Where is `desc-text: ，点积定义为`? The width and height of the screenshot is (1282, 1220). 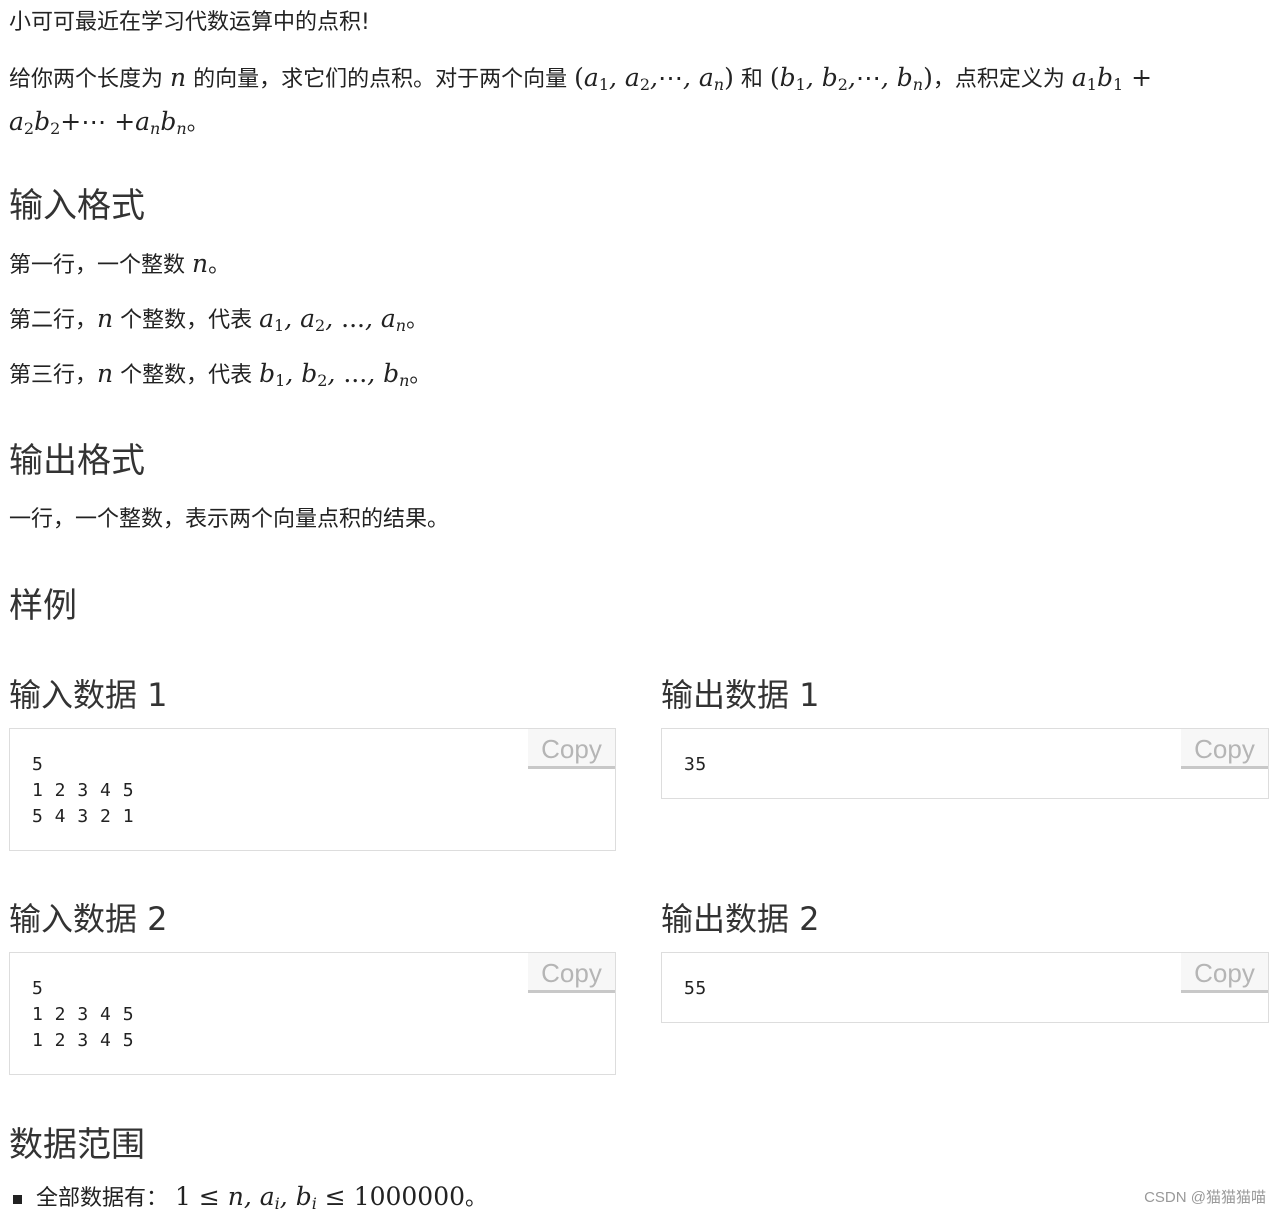 desc-text: ，点积定义为 is located at coordinates (998, 79).